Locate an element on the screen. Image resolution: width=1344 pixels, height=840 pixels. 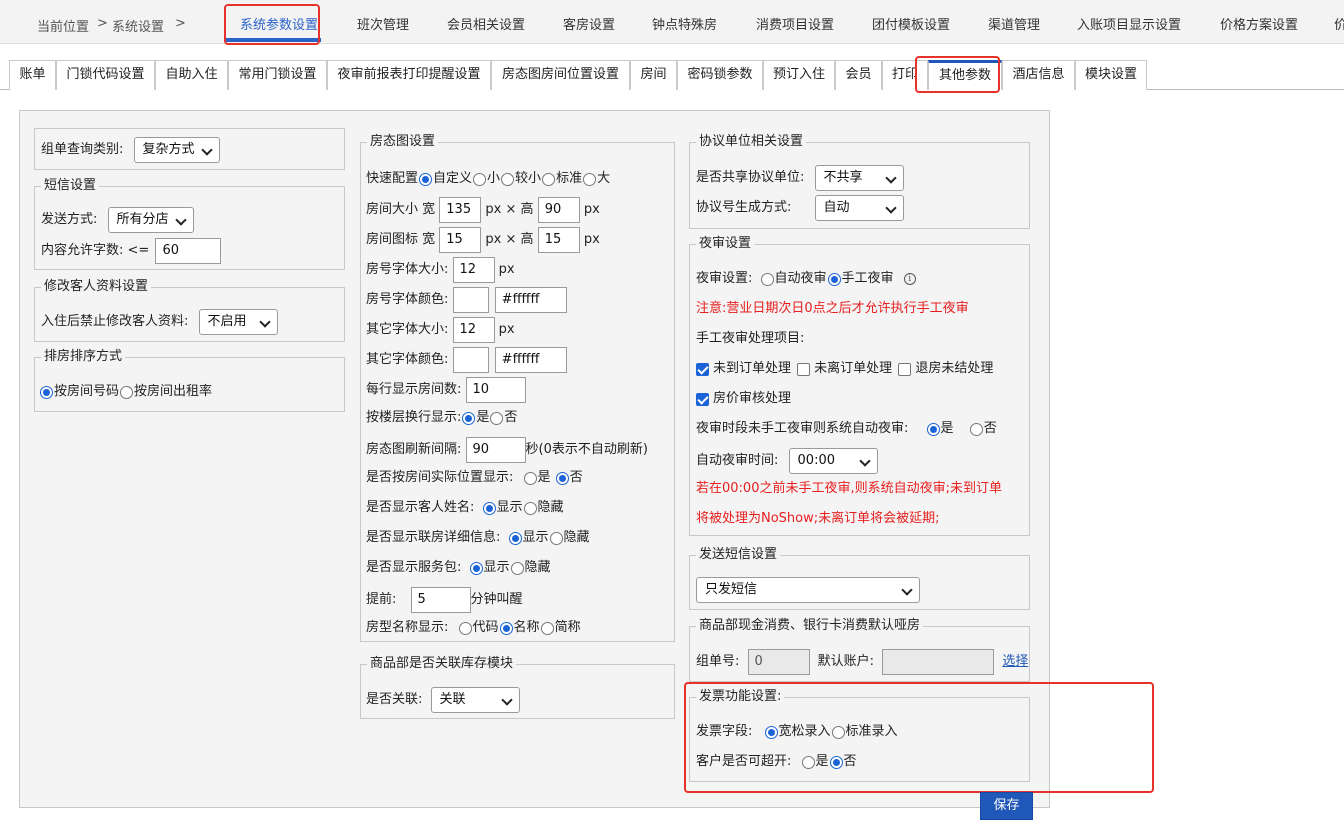
subtab-lock-code: 门锁代码设置 is located at coordinates (105, 75).